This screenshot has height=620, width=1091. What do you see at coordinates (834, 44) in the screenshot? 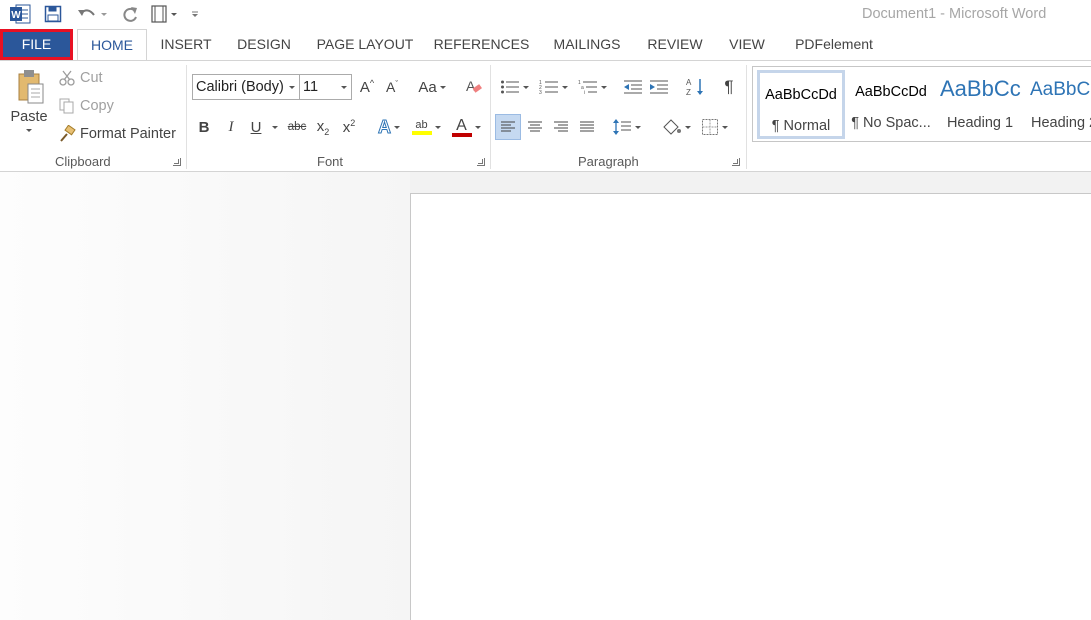
I see `tab-pdfelement: PDFelement` at bounding box center [834, 44].